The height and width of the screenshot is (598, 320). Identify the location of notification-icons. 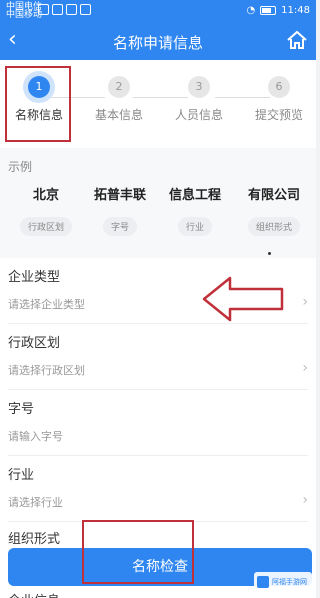
(64, 9).